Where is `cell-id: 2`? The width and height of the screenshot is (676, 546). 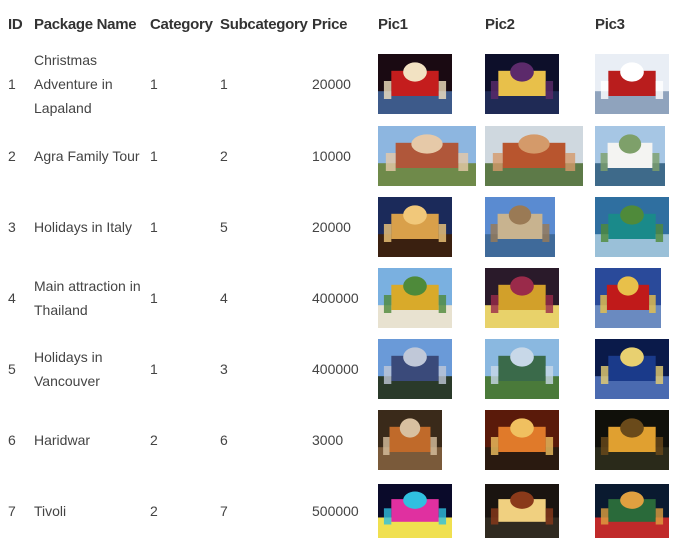 cell-id: 2 is located at coordinates (12, 155).